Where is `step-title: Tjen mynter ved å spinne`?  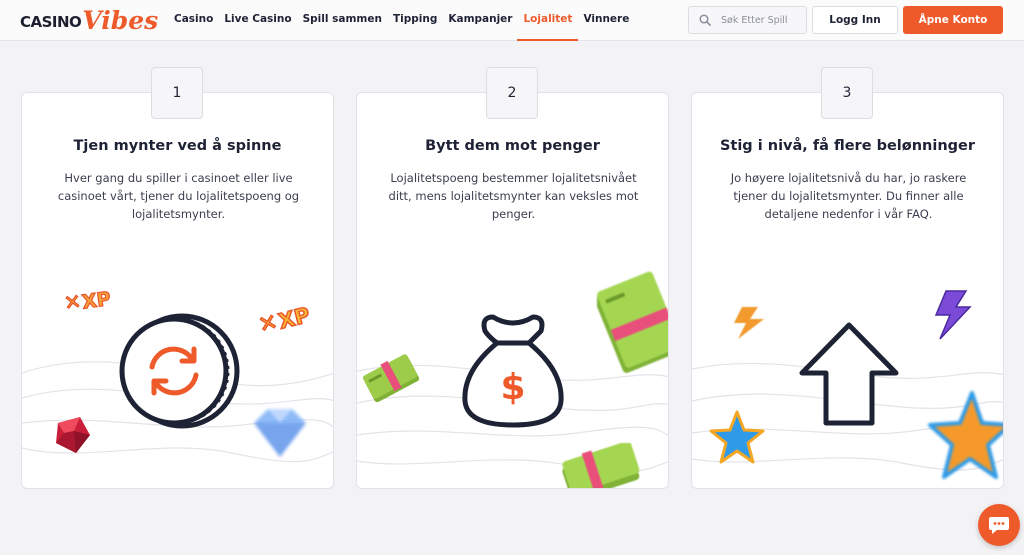 step-title: Tjen mynter ved å spinne is located at coordinates (177, 146).